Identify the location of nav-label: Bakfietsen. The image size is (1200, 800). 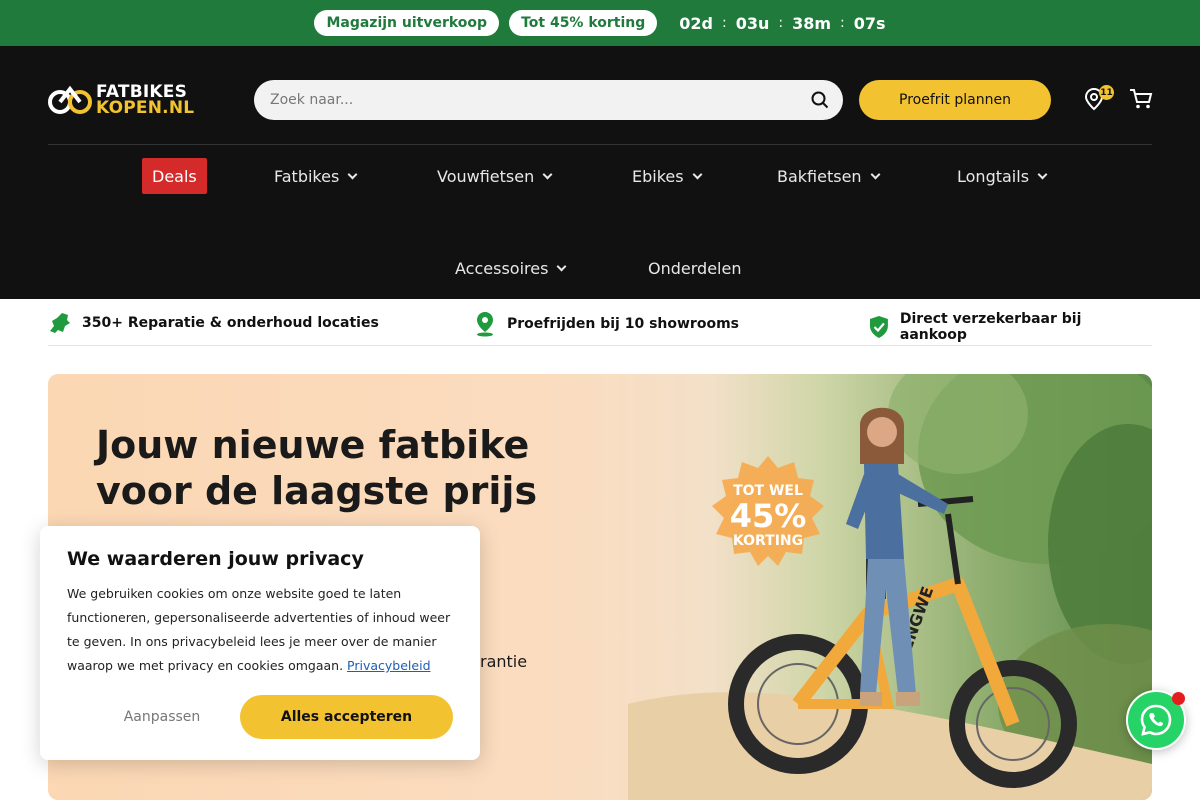
(819, 176).